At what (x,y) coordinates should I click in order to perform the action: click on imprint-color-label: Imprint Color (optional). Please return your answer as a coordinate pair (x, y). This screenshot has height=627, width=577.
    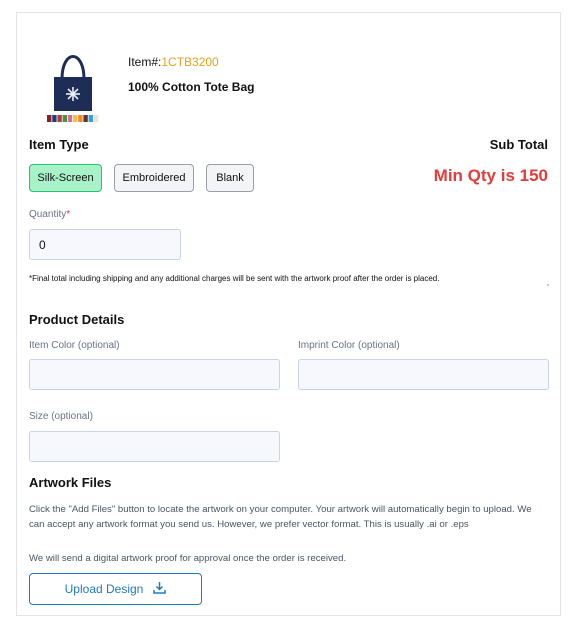
    Looking at the image, I should click on (349, 345).